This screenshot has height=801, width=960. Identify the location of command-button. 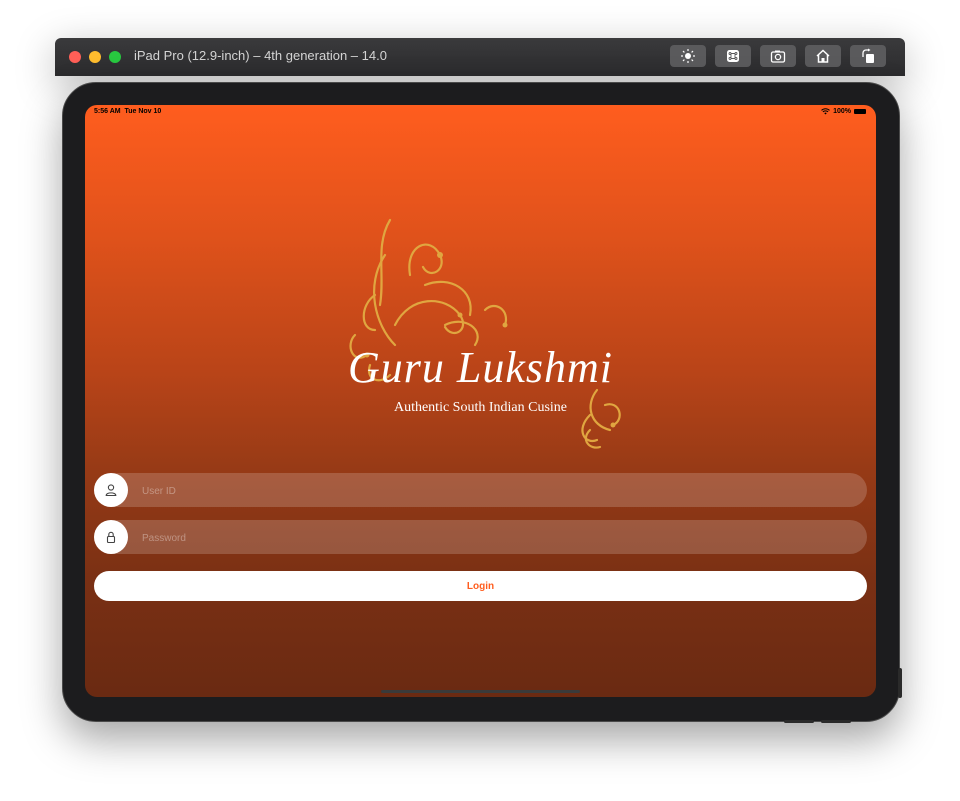
(733, 56).